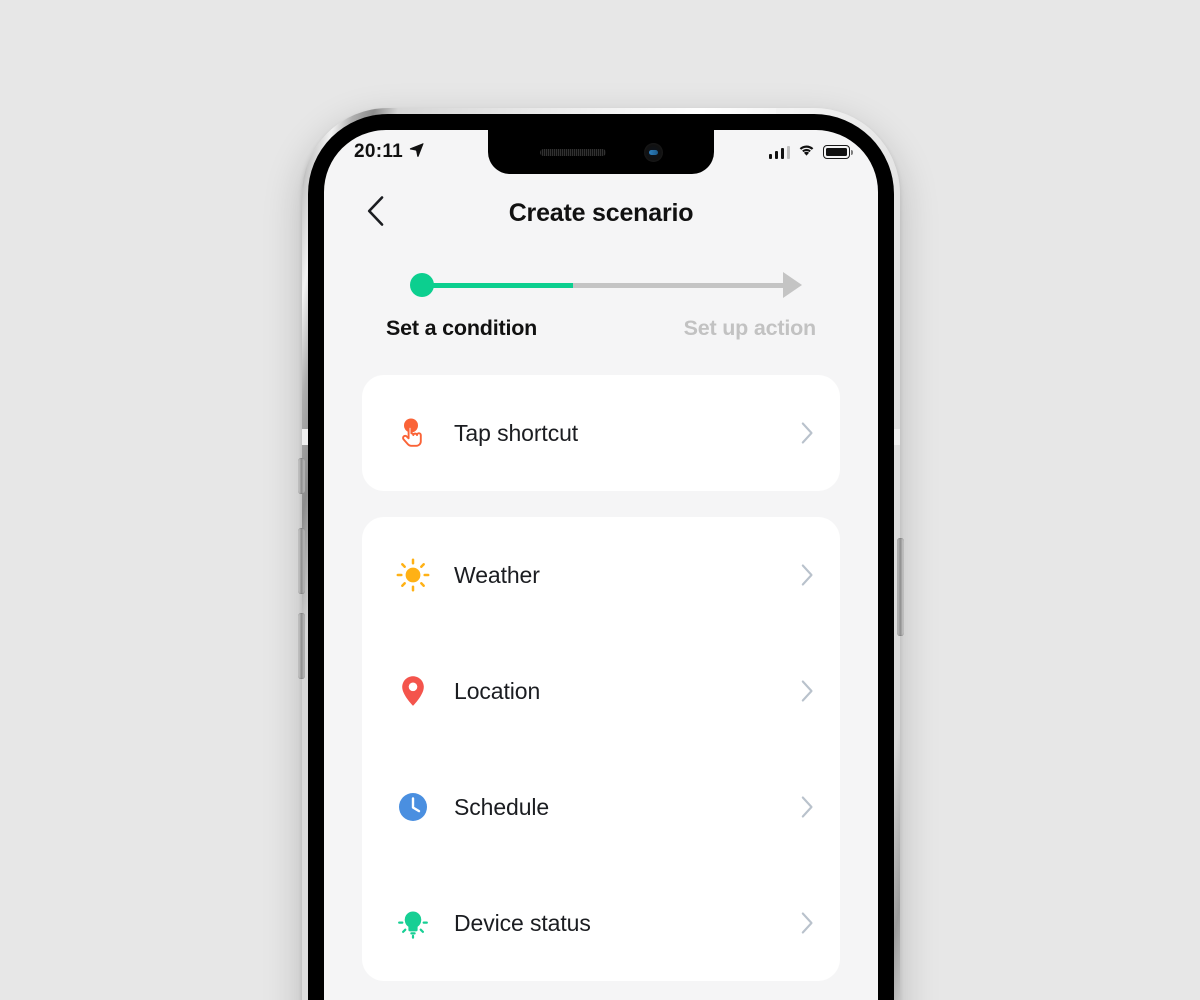 This screenshot has width=1200, height=1000. I want to click on list-item-device-status: Device status, so click(601, 923).